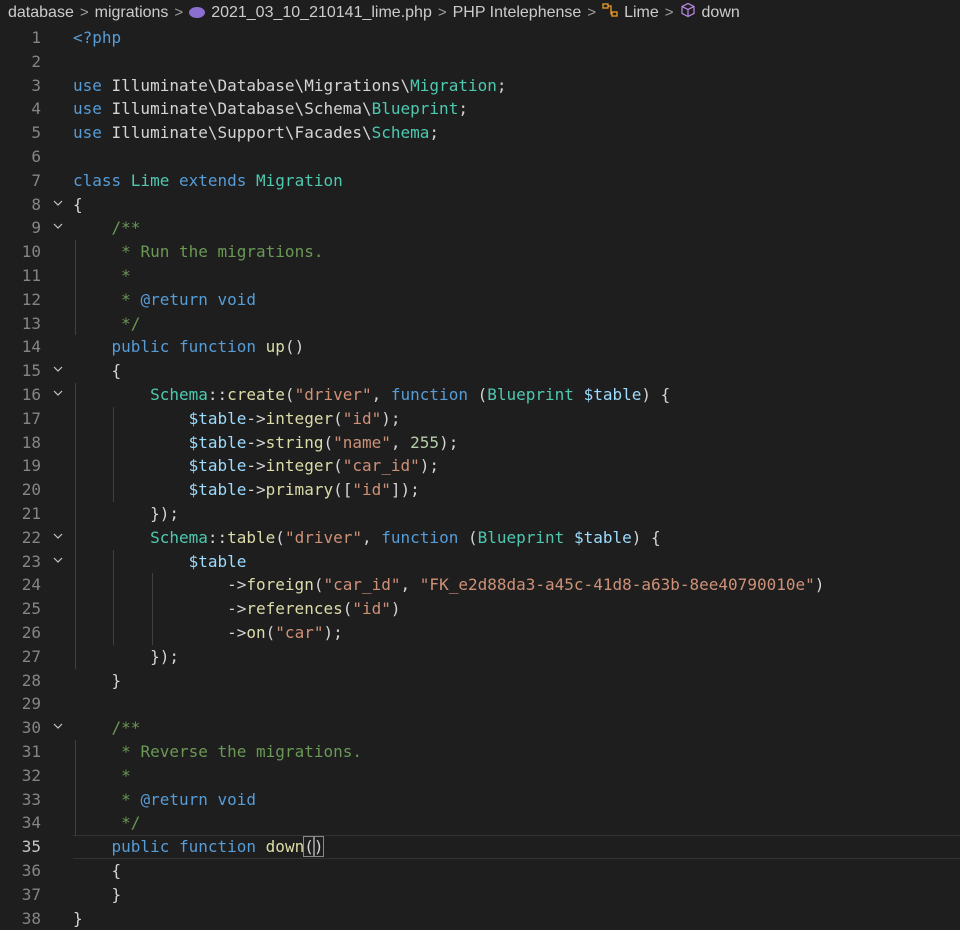 The height and width of the screenshot is (930, 960). I want to click on token-pun: ([, so click(343, 490).